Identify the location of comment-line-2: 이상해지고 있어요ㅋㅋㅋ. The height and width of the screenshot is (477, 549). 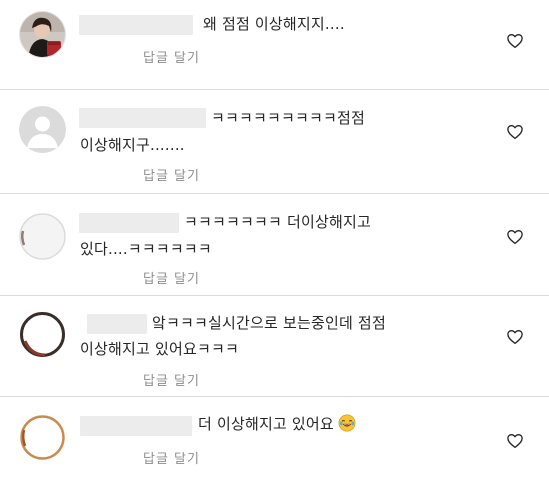
(159, 349).